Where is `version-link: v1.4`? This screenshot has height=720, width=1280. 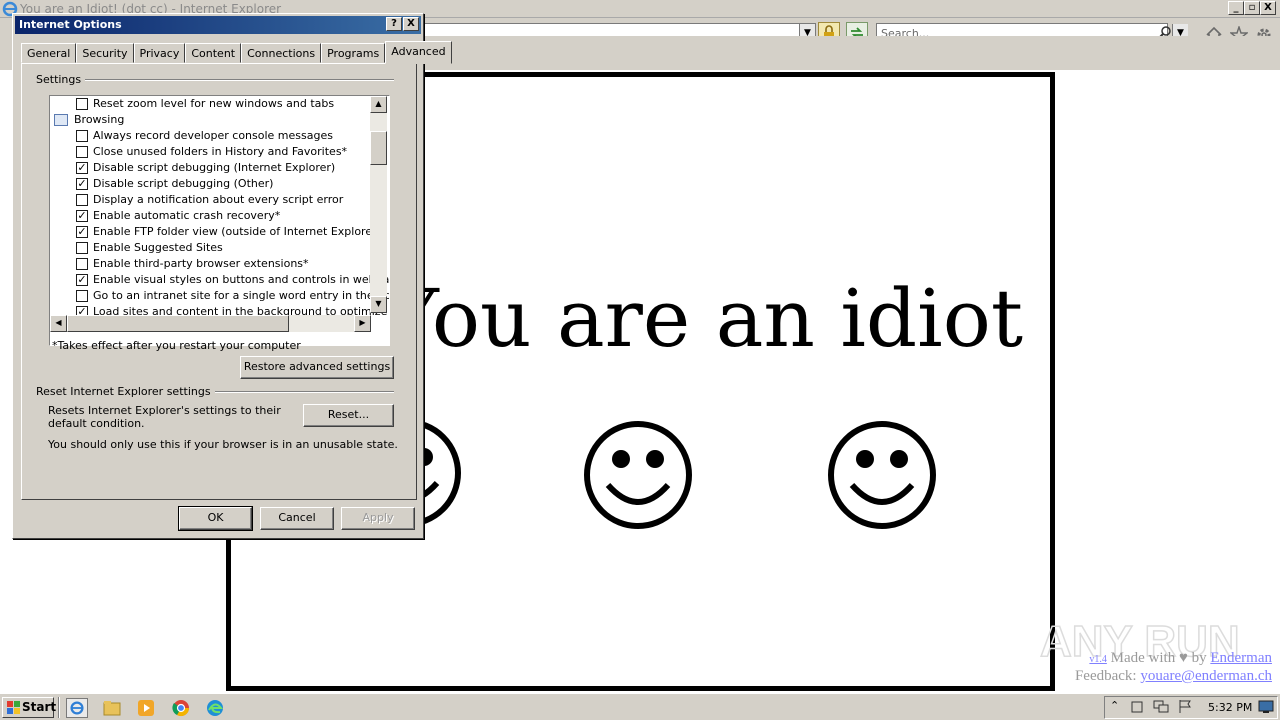
version-link: v1.4 is located at coordinates (1098, 659).